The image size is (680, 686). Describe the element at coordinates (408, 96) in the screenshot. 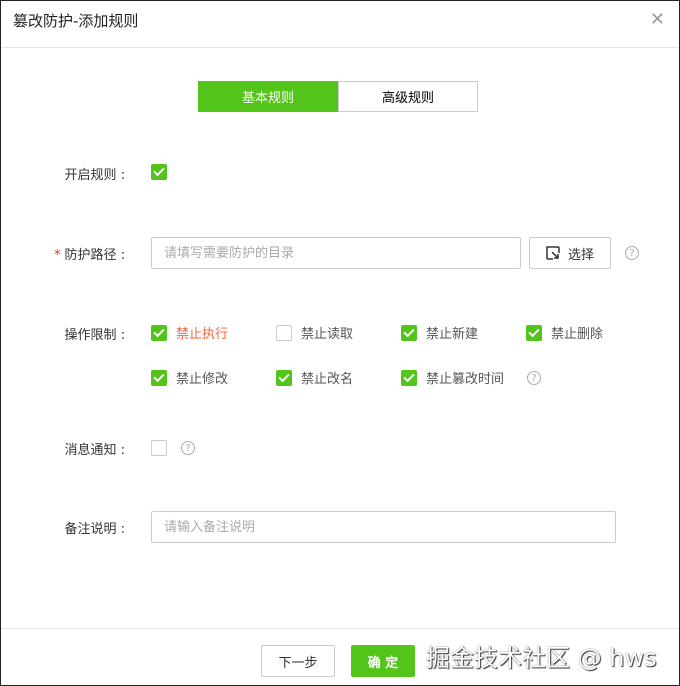

I see `tab-advanced-rules: 高级规则` at that location.